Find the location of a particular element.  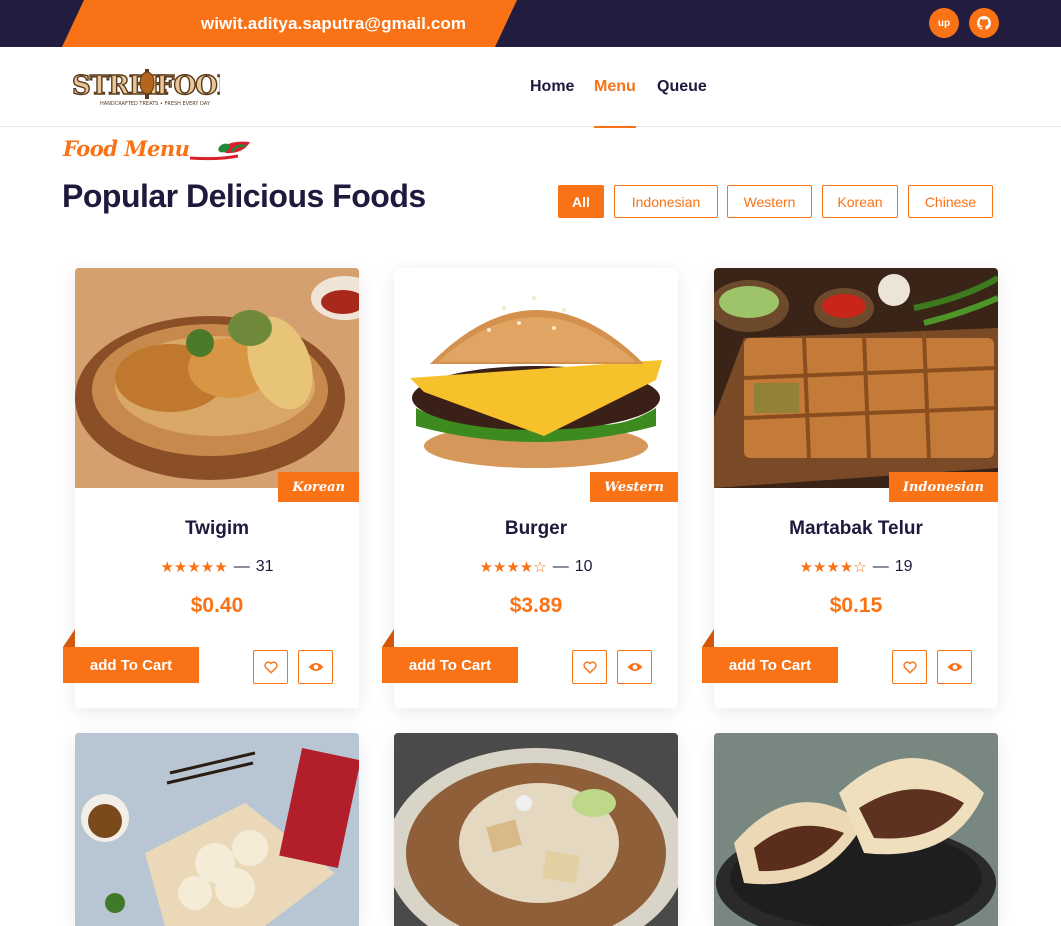

section-eyebrow: Food Menu is located at coordinates (126, 148).